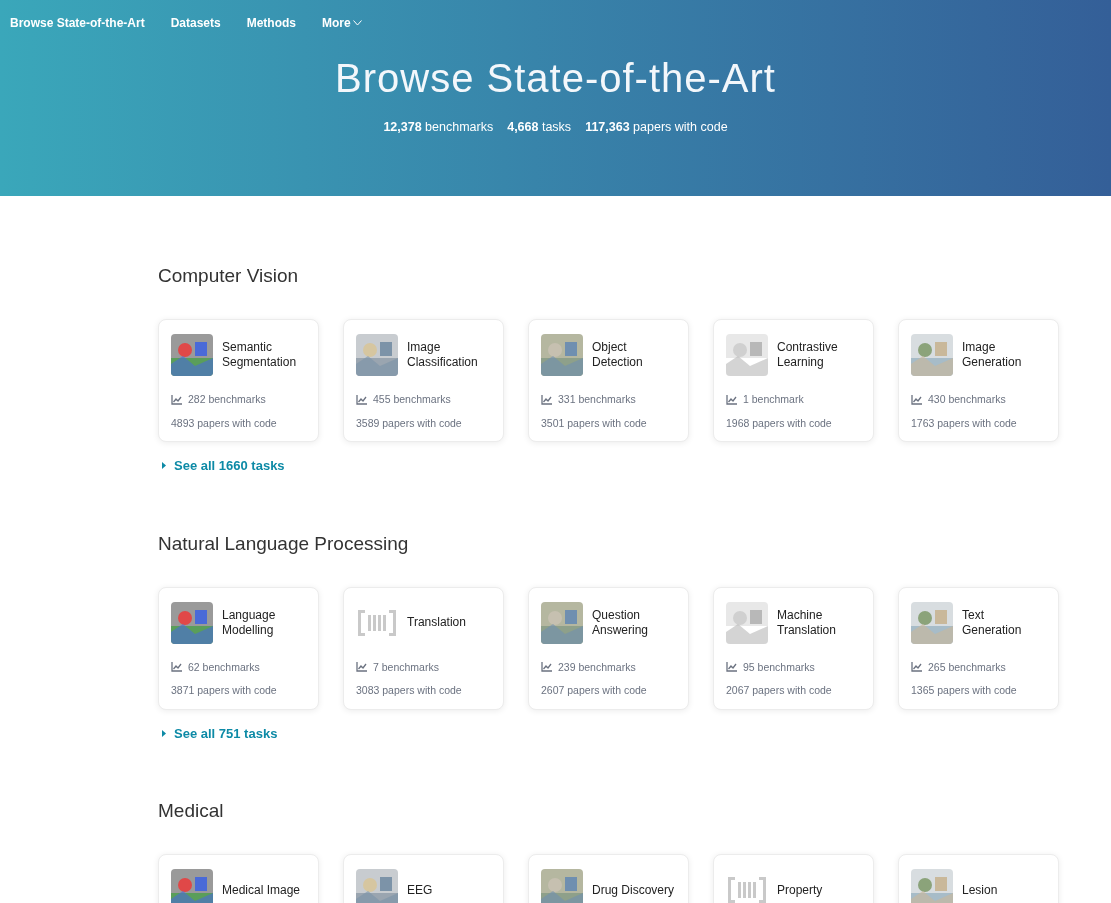 The height and width of the screenshot is (903, 1111). I want to click on task-card: Semantic Segmentation 282 benchmarks 4893 papers with code, so click(238, 380).